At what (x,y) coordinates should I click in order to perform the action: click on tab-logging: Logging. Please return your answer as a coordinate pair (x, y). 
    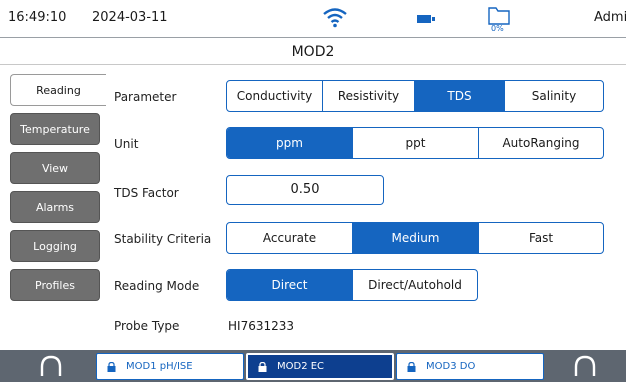
    Looking at the image, I should click on (55, 246).